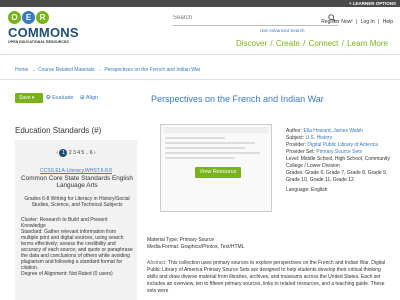  I want to click on logo-letter-e: E, so click(28, 17).